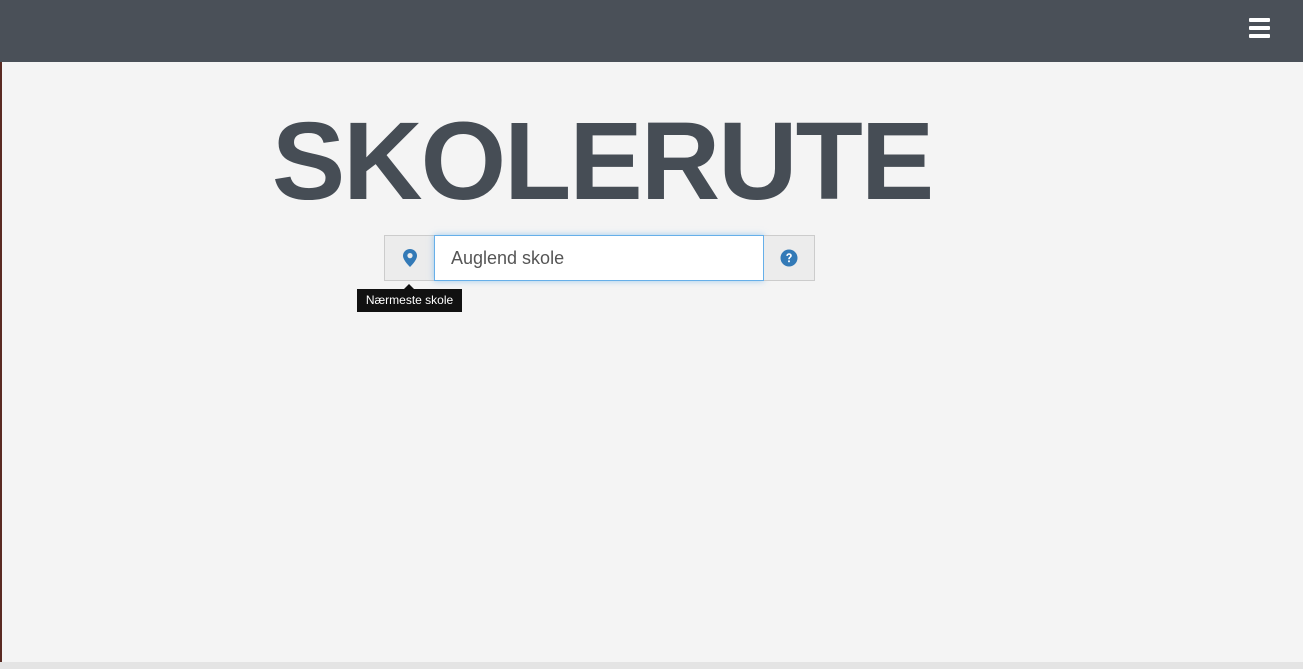  What do you see at coordinates (602, 161) in the screenshot?
I see `app-title: SKOLERUTE` at bounding box center [602, 161].